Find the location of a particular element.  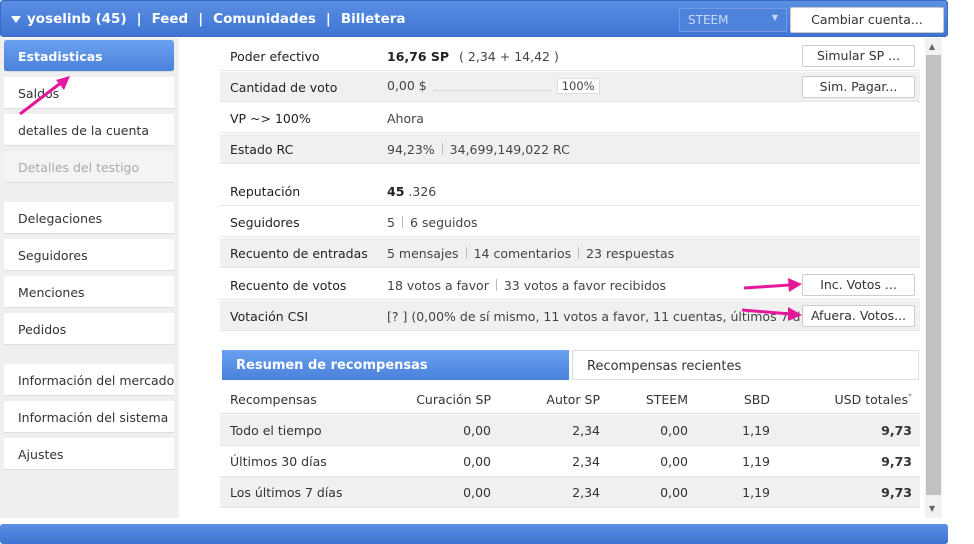

row-label: Reputación is located at coordinates (265, 191).